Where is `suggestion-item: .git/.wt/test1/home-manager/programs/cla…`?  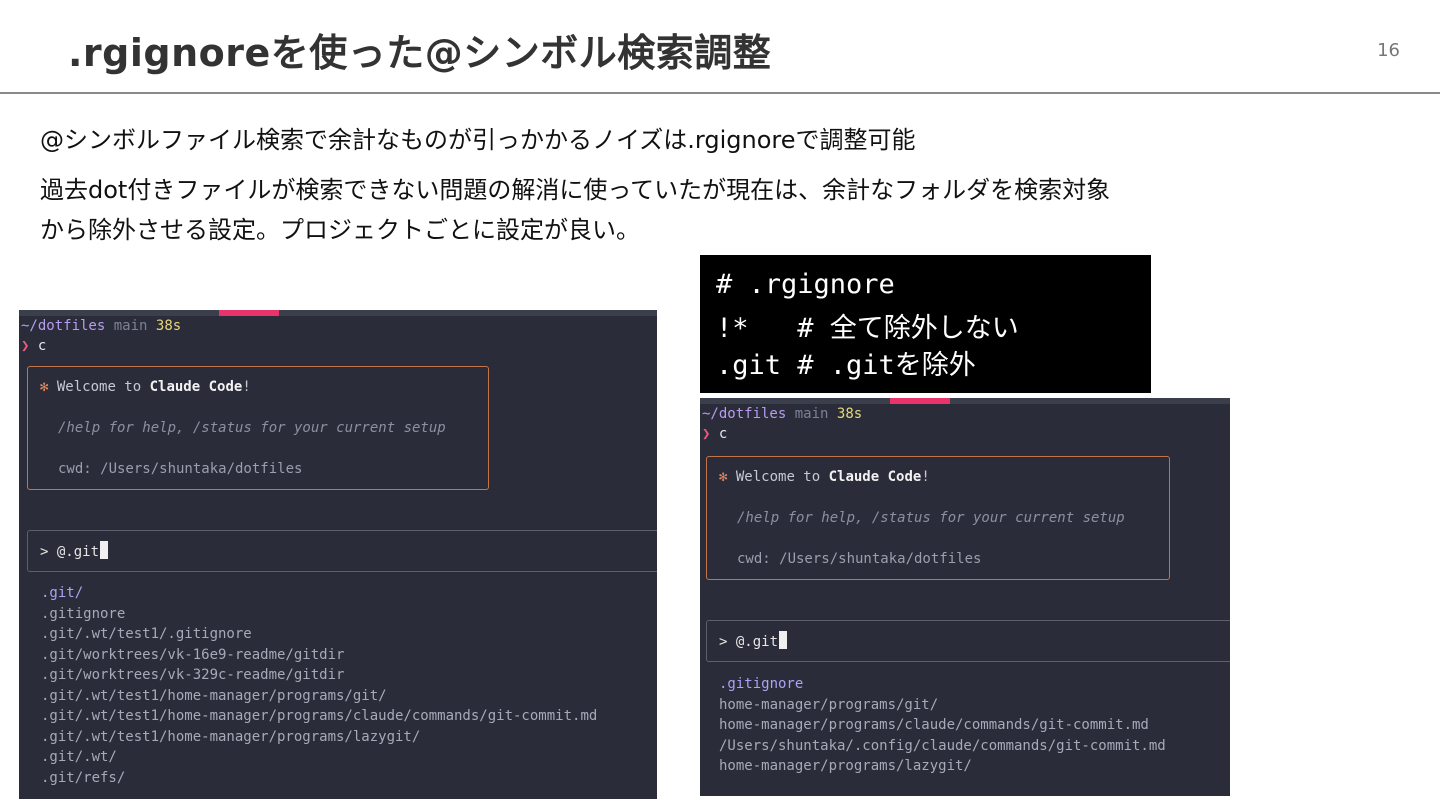
suggestion-item: .git/.wt/test1/home-manager/programs/cla… is located at coordinates (319, 716).